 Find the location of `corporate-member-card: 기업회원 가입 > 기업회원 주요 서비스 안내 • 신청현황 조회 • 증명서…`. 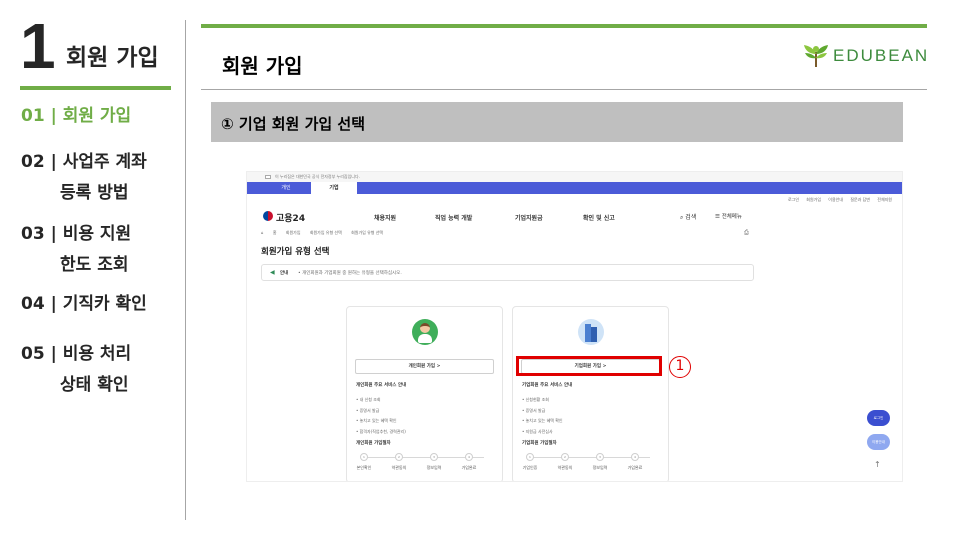

corporate-member-card: 기업회원 가입 > 기업회원 주요 서비스 안내 • 신청현황 조회 • 증명서… is located at coordinates (590, 393).